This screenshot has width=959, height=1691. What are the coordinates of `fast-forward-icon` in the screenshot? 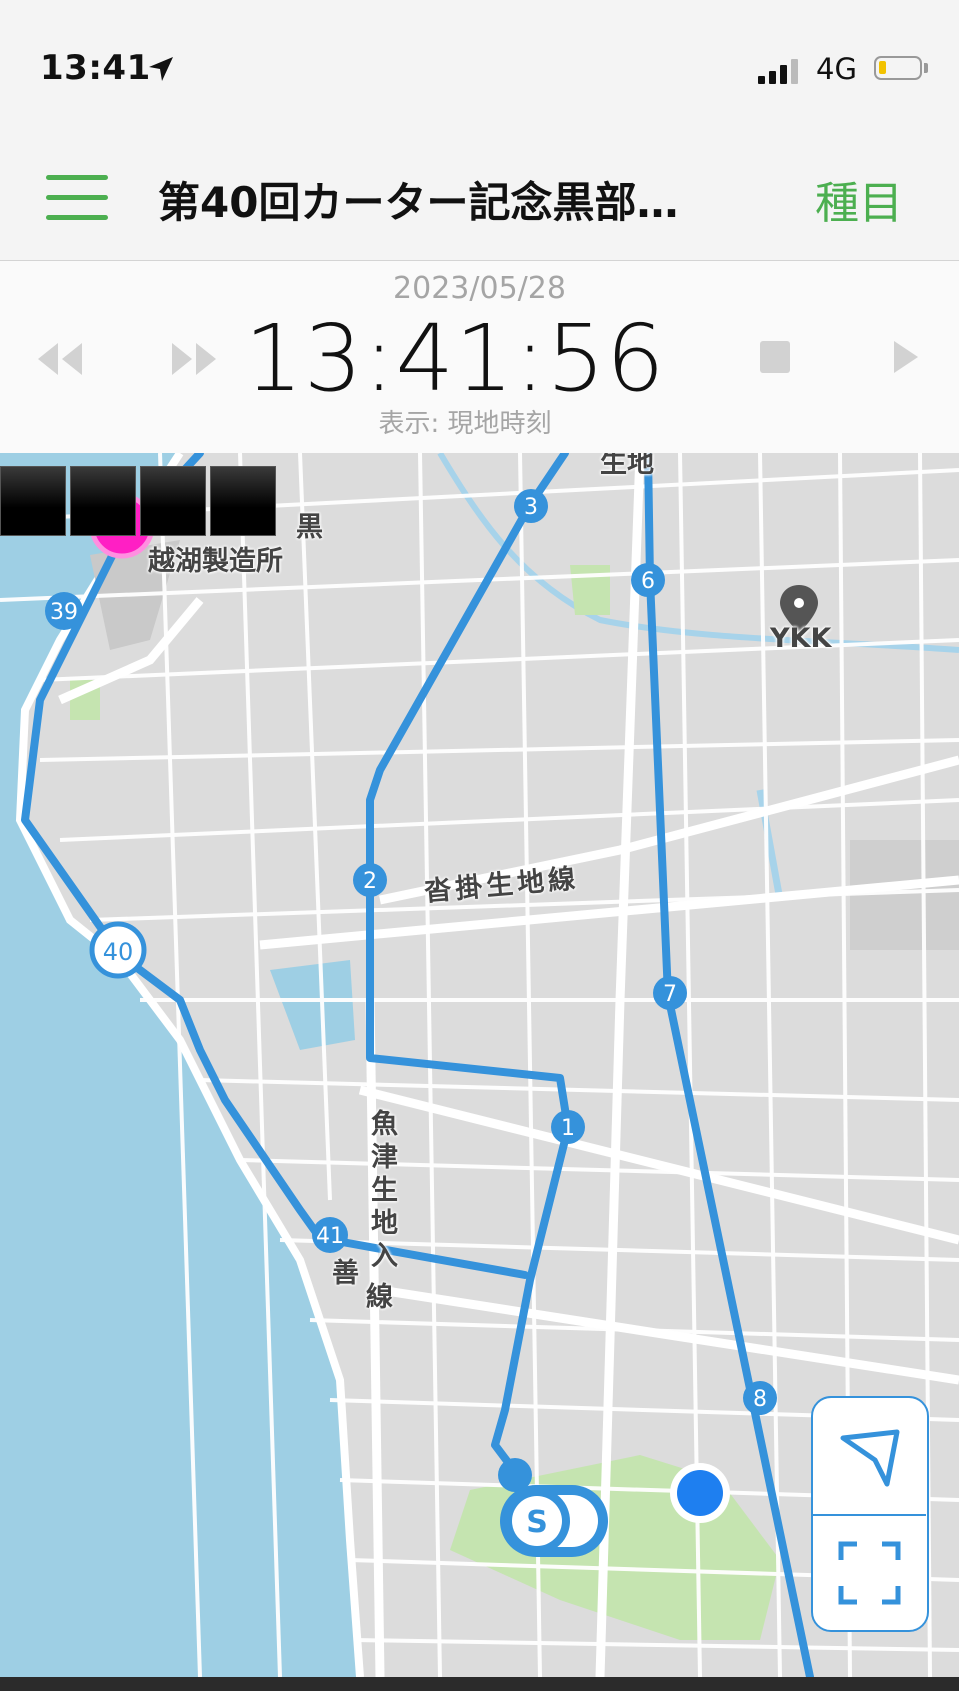 It's located at (194, 359).